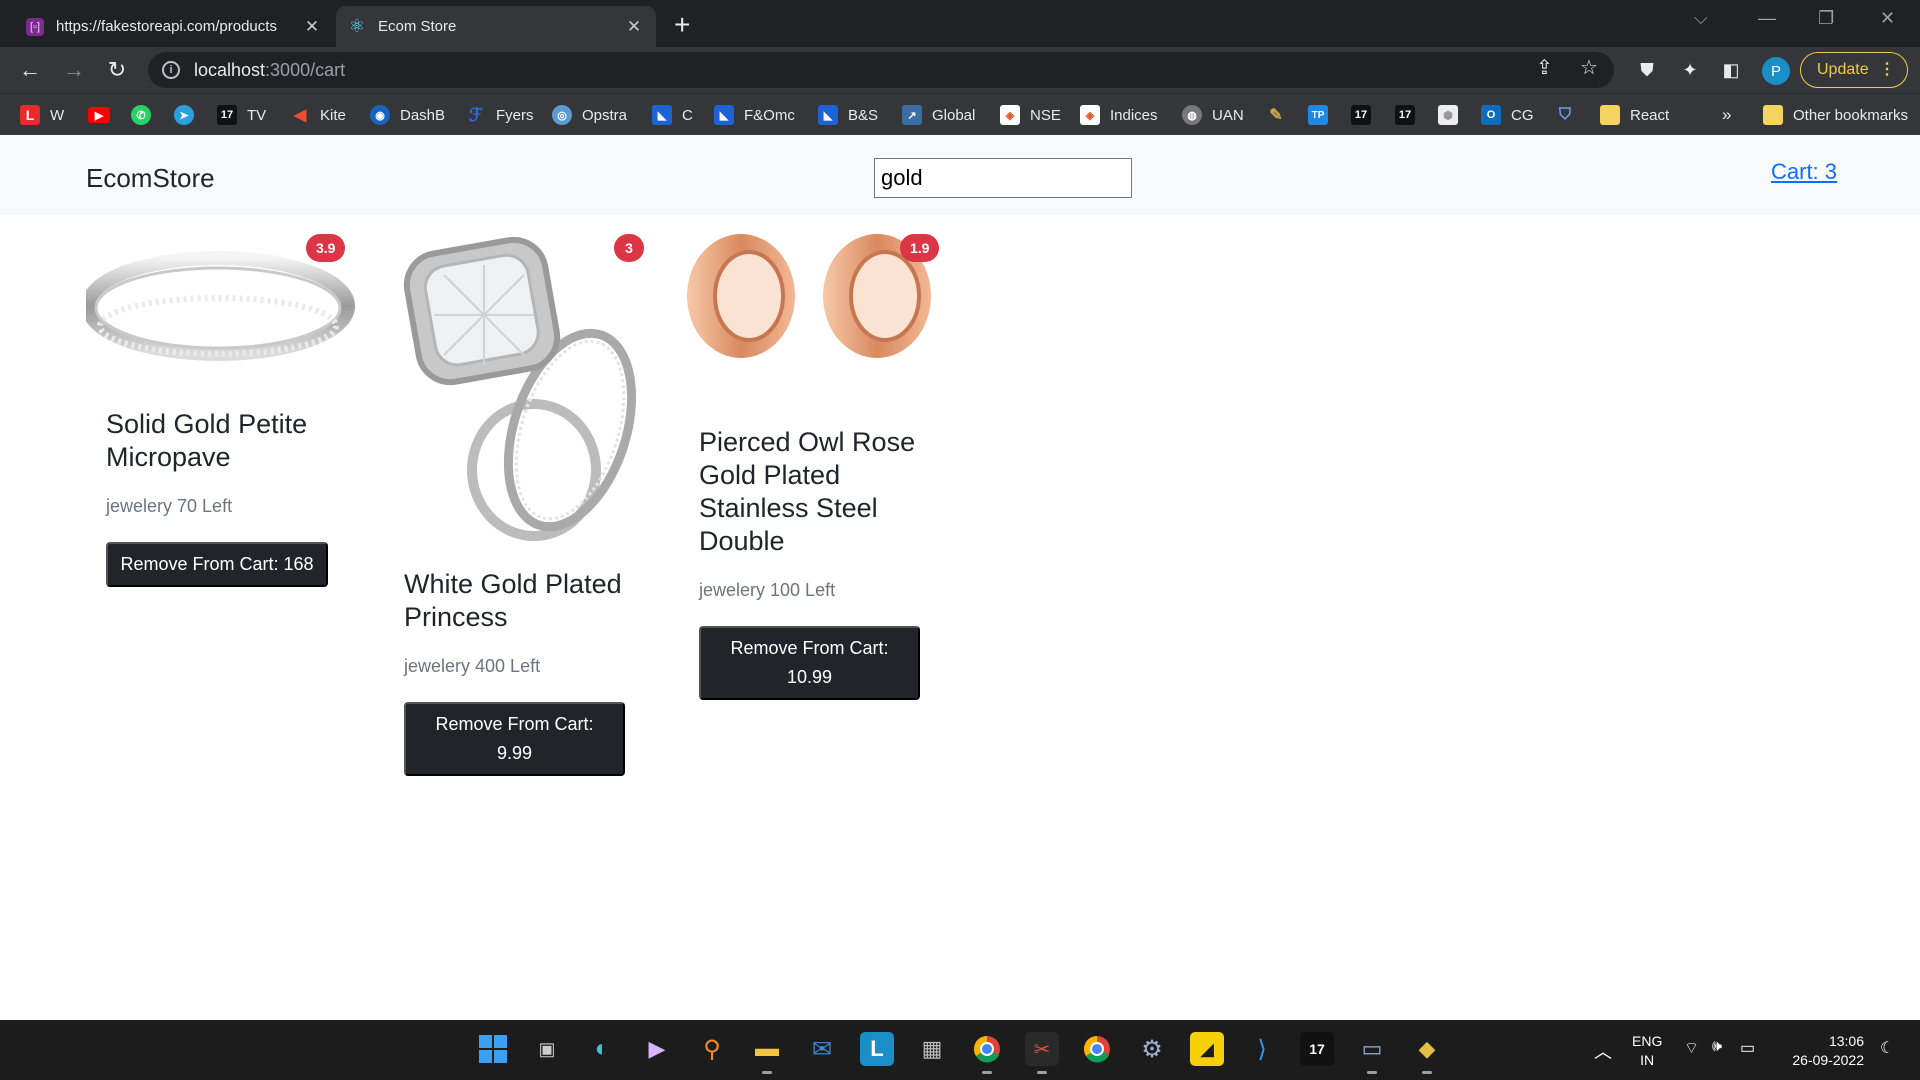  What do you see at coordinates (1843, 69) in the screenshot?
I see `update-label: Update` at bounding box center [1843, 69].